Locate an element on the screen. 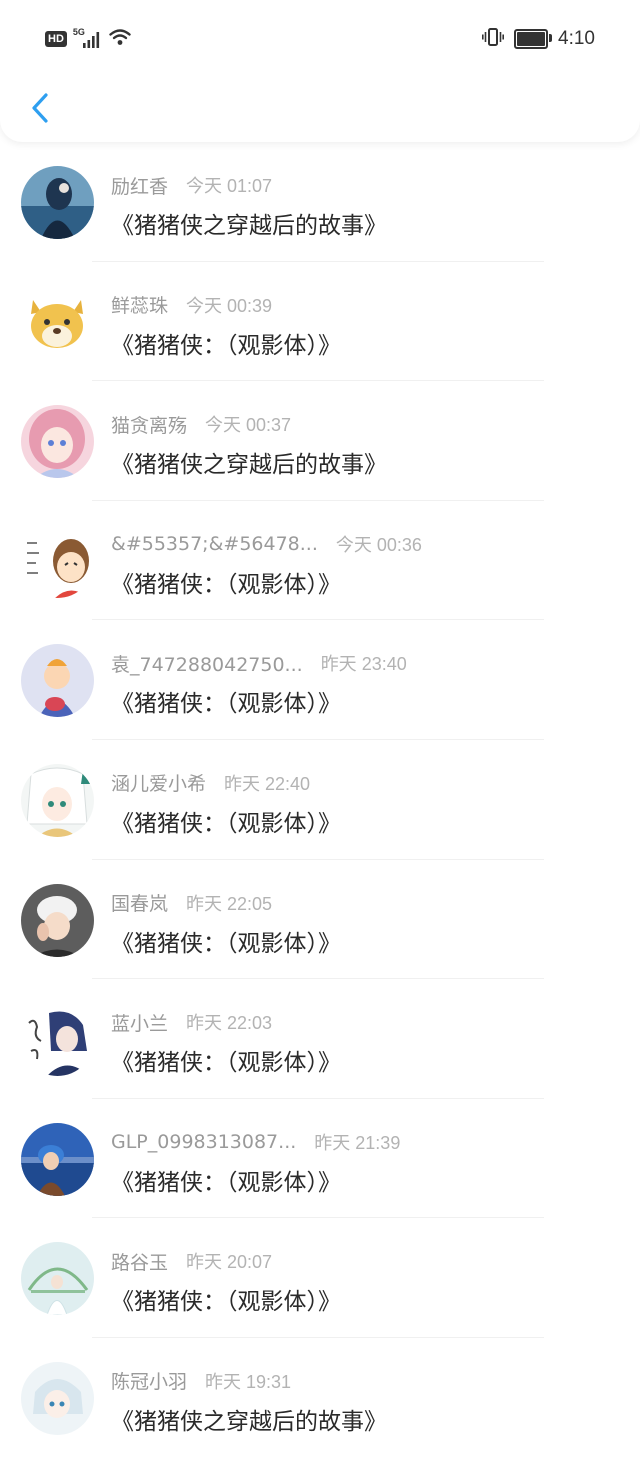  list-item: &#55357;&#56478... 今天 00:36 《猪猪侠：（观影体）》 is located at coordinates (320, 561).